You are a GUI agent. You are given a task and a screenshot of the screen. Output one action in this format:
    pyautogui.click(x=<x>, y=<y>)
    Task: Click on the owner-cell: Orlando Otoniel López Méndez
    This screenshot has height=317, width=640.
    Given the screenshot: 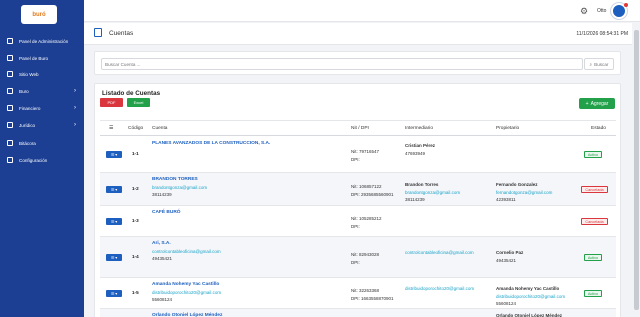 What is the action you would take?
    pyautogui.click(x=538, y=314)
    